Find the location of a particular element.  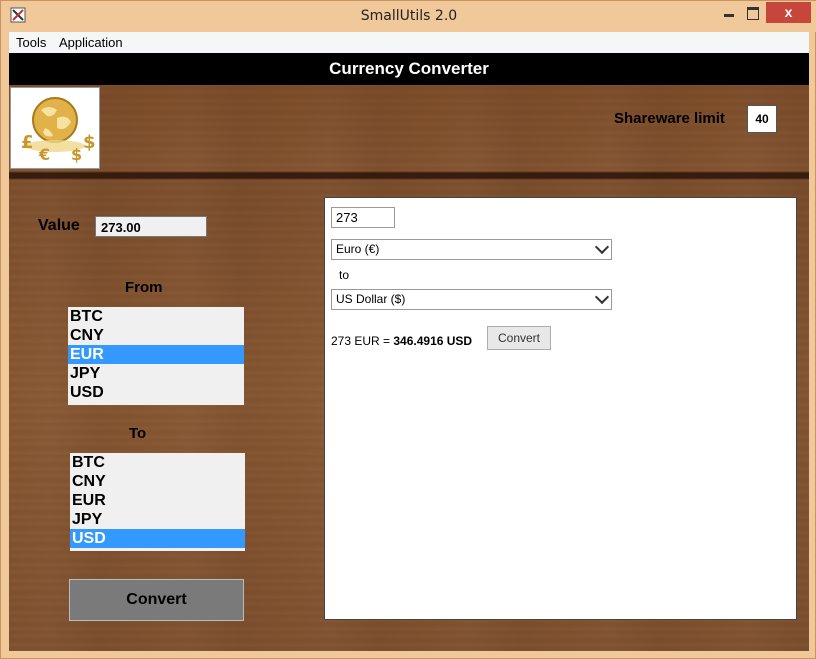

convert-button: Convert is located at coordinates (156, 600).